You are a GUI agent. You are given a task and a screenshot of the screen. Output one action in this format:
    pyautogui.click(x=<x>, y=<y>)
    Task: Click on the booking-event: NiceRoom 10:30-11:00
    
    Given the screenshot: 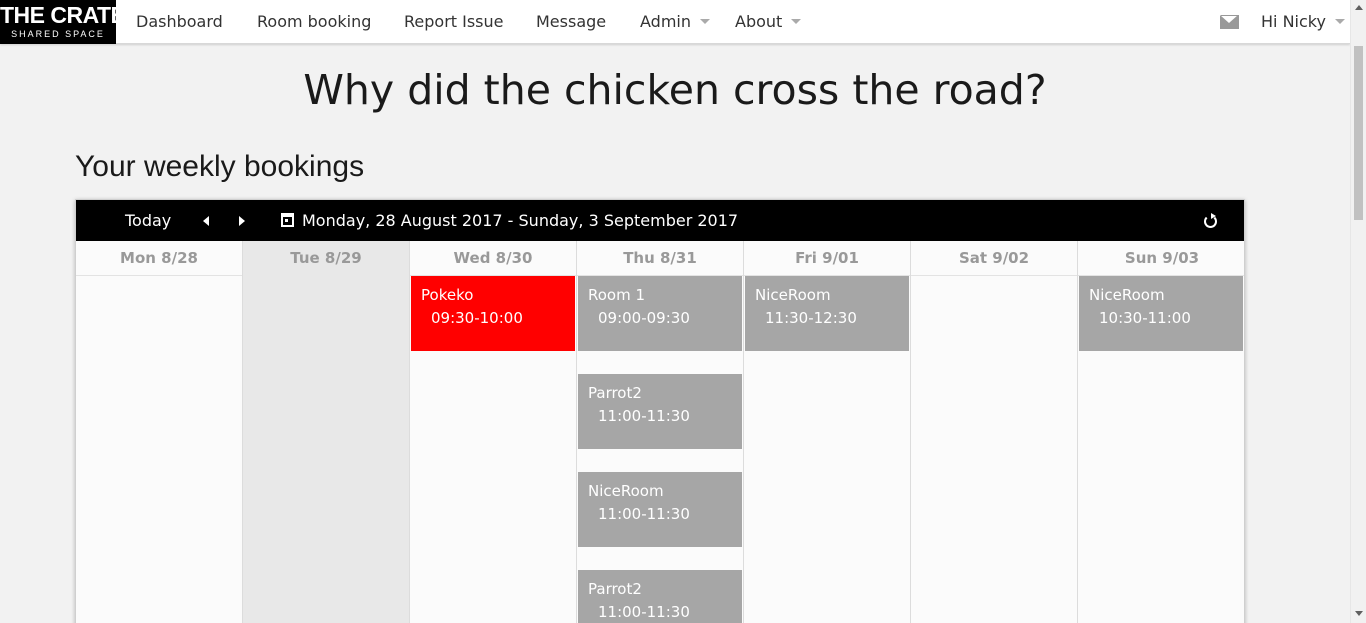 What is the action you would take?
    pyautogui.click(x=1161, y=313)
    